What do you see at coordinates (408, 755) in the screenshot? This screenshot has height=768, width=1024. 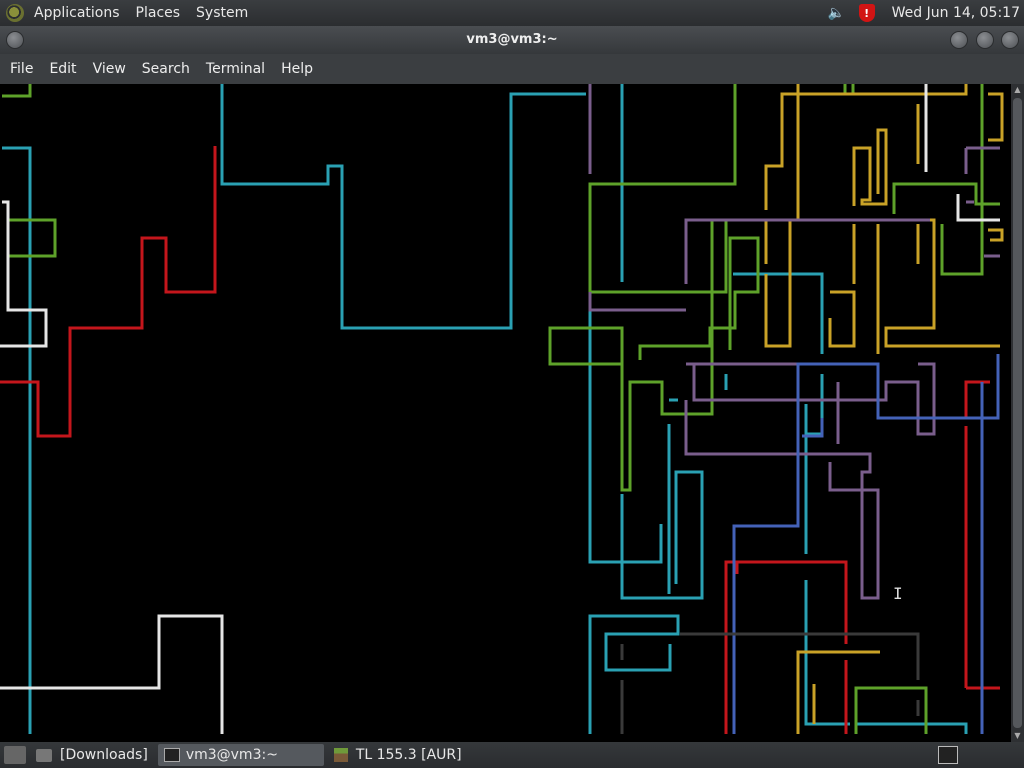 I see `taskbar-item-label: TL 155.3 [AUR]` at bounding box center [408, 755].